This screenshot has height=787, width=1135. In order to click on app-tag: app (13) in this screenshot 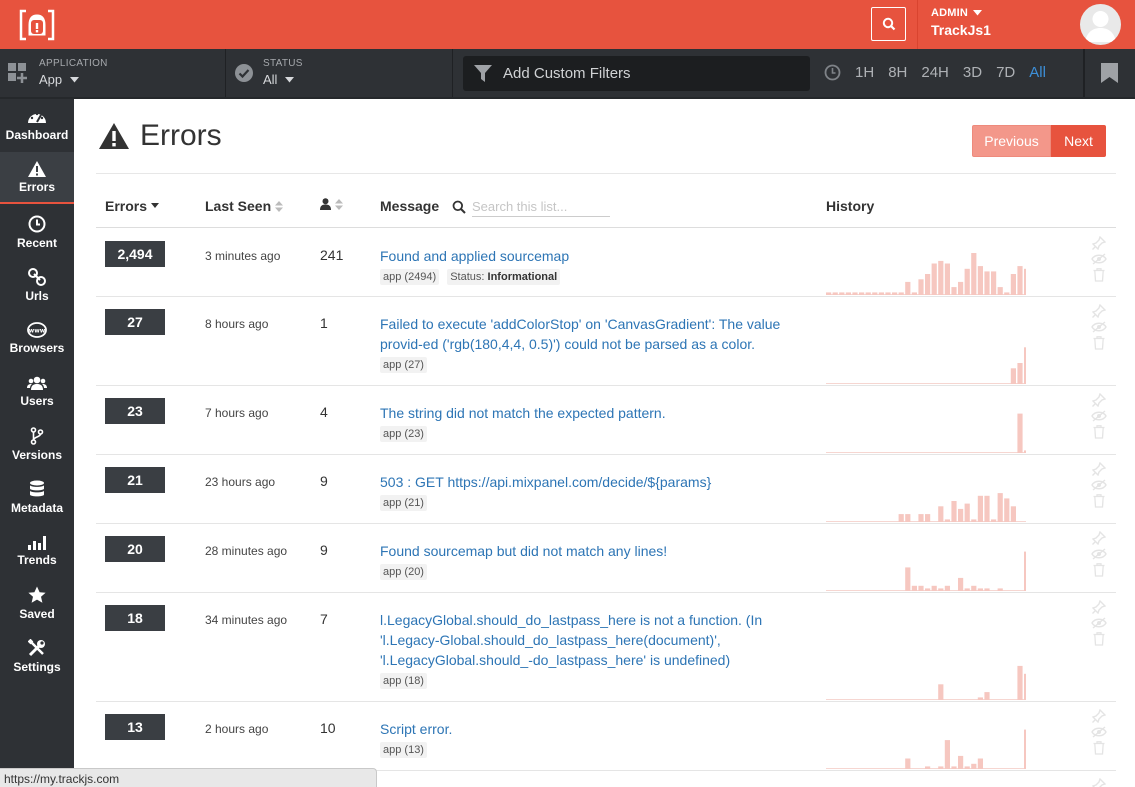, I will do `click(403, 750)`.